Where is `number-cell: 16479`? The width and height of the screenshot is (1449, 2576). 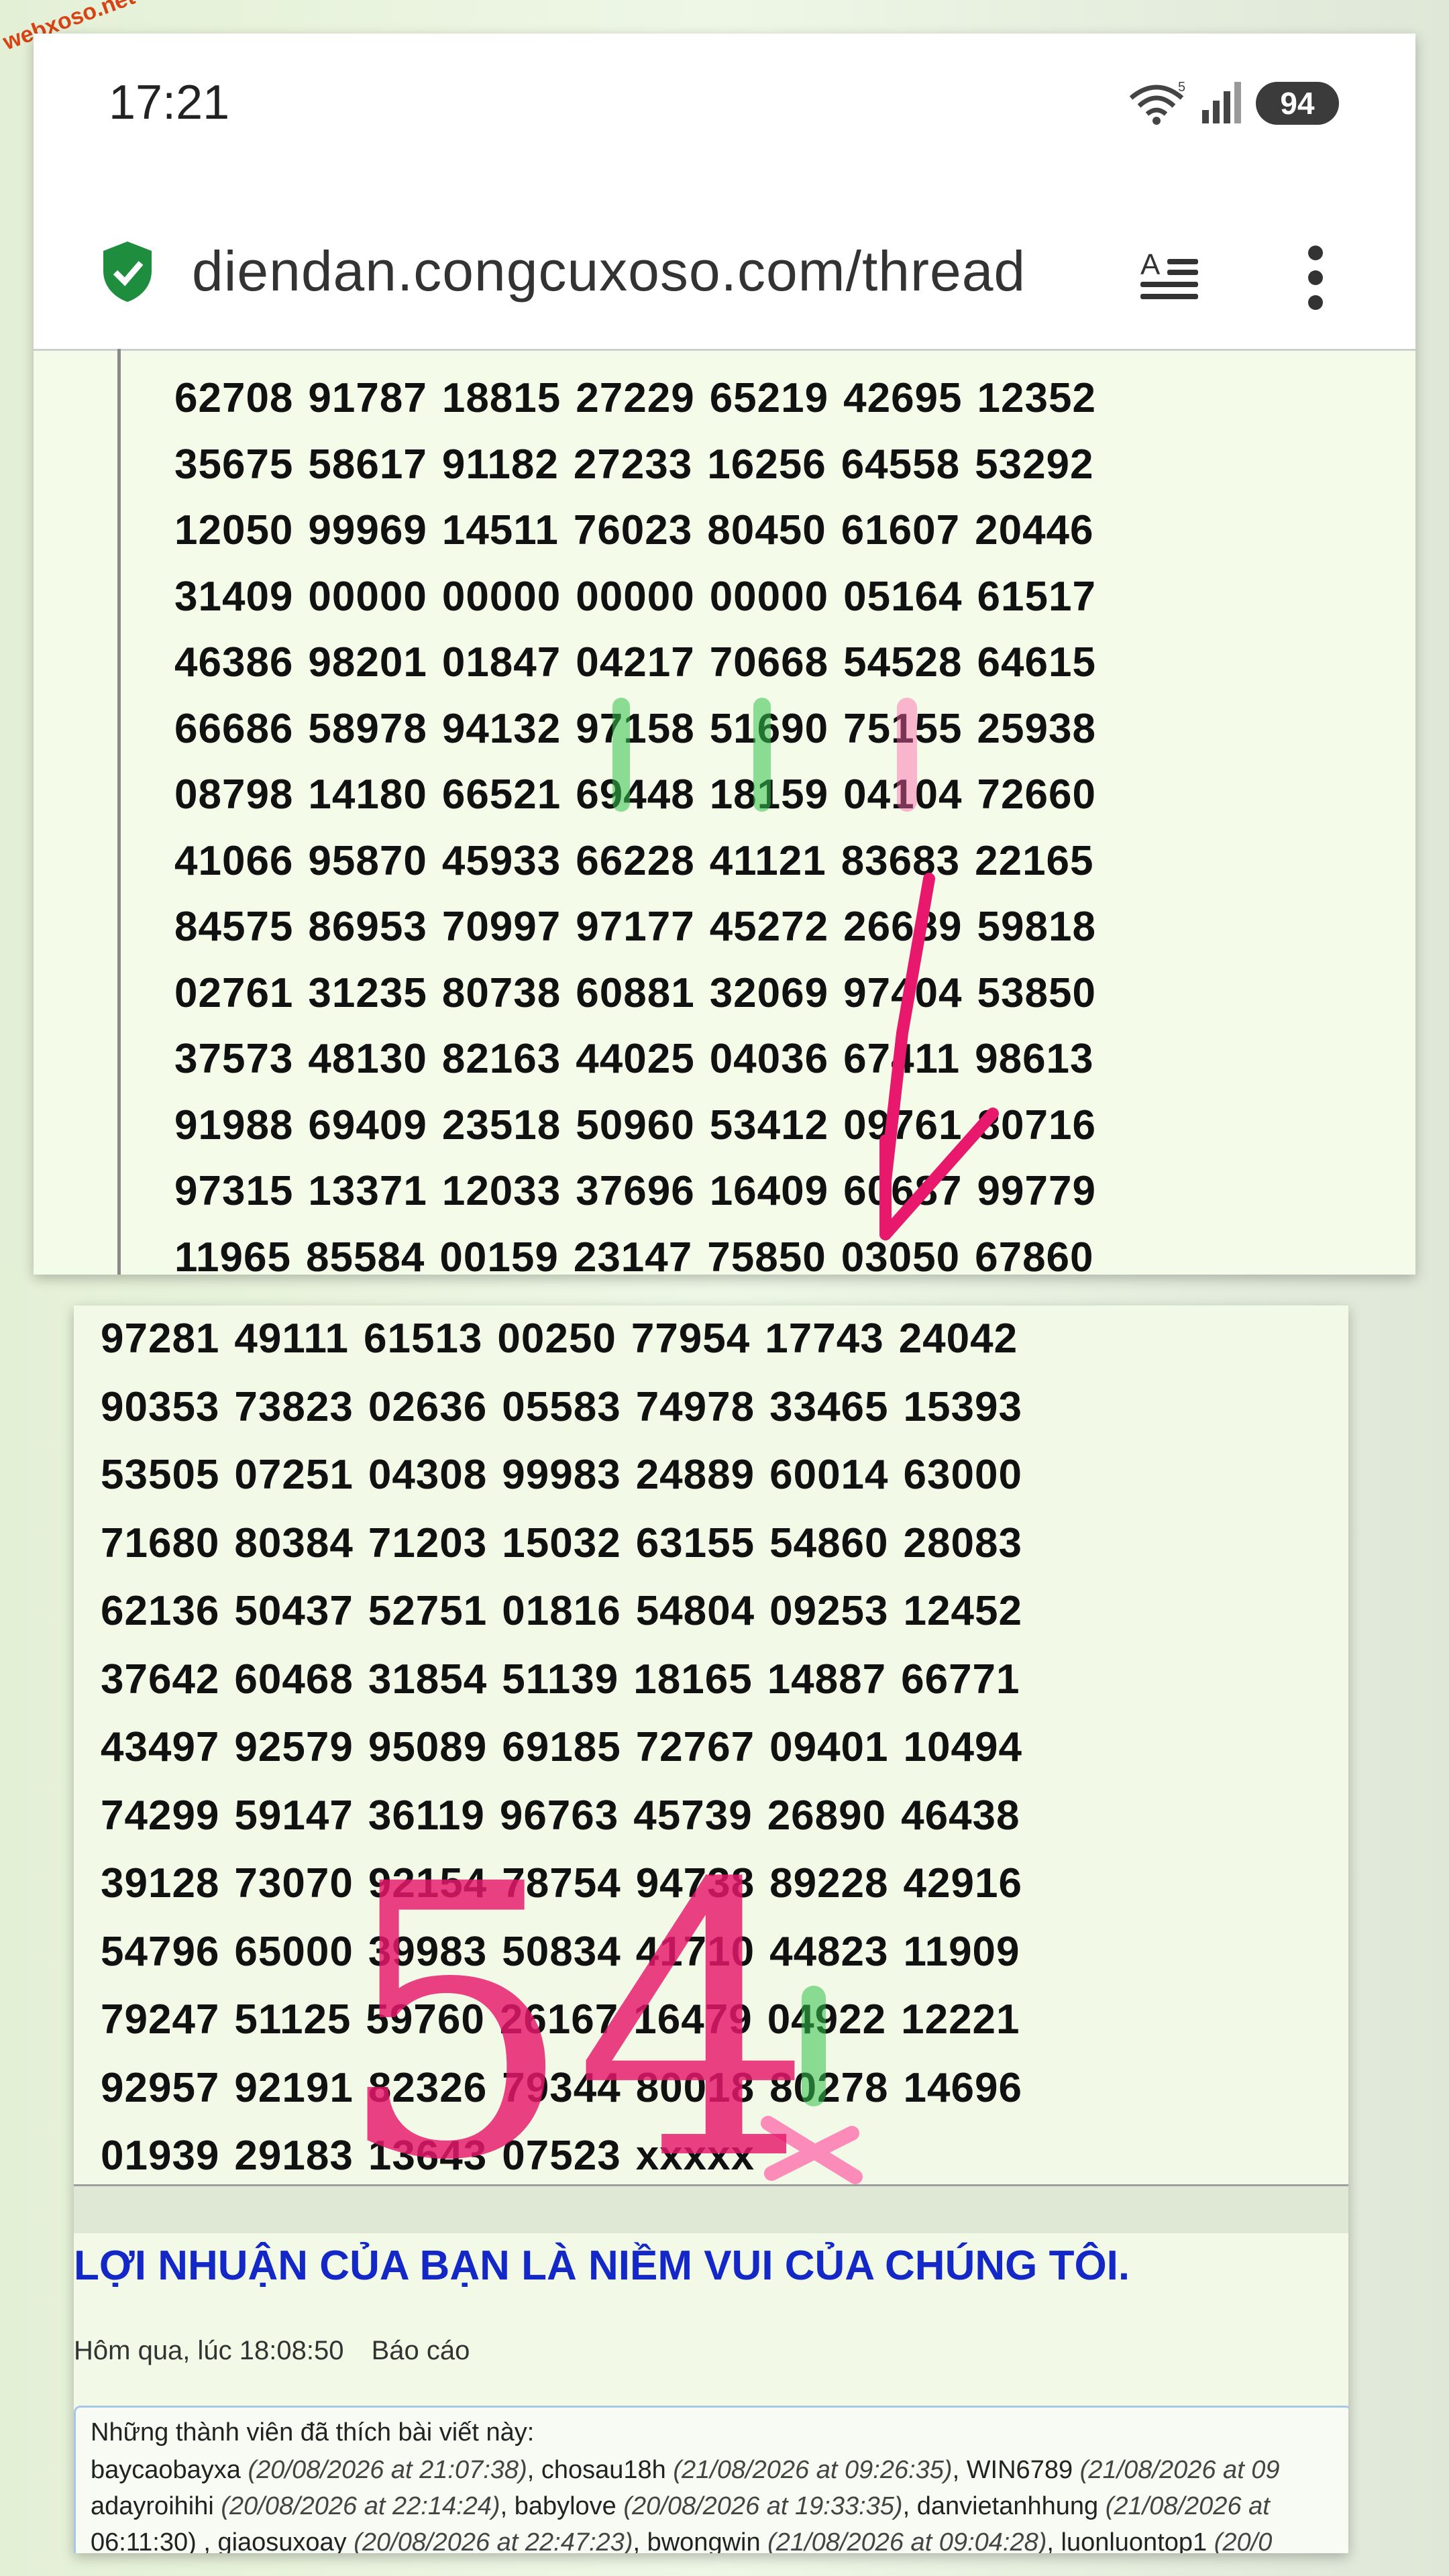
number-cell: 16479 is located at coordinates (693, 2019).